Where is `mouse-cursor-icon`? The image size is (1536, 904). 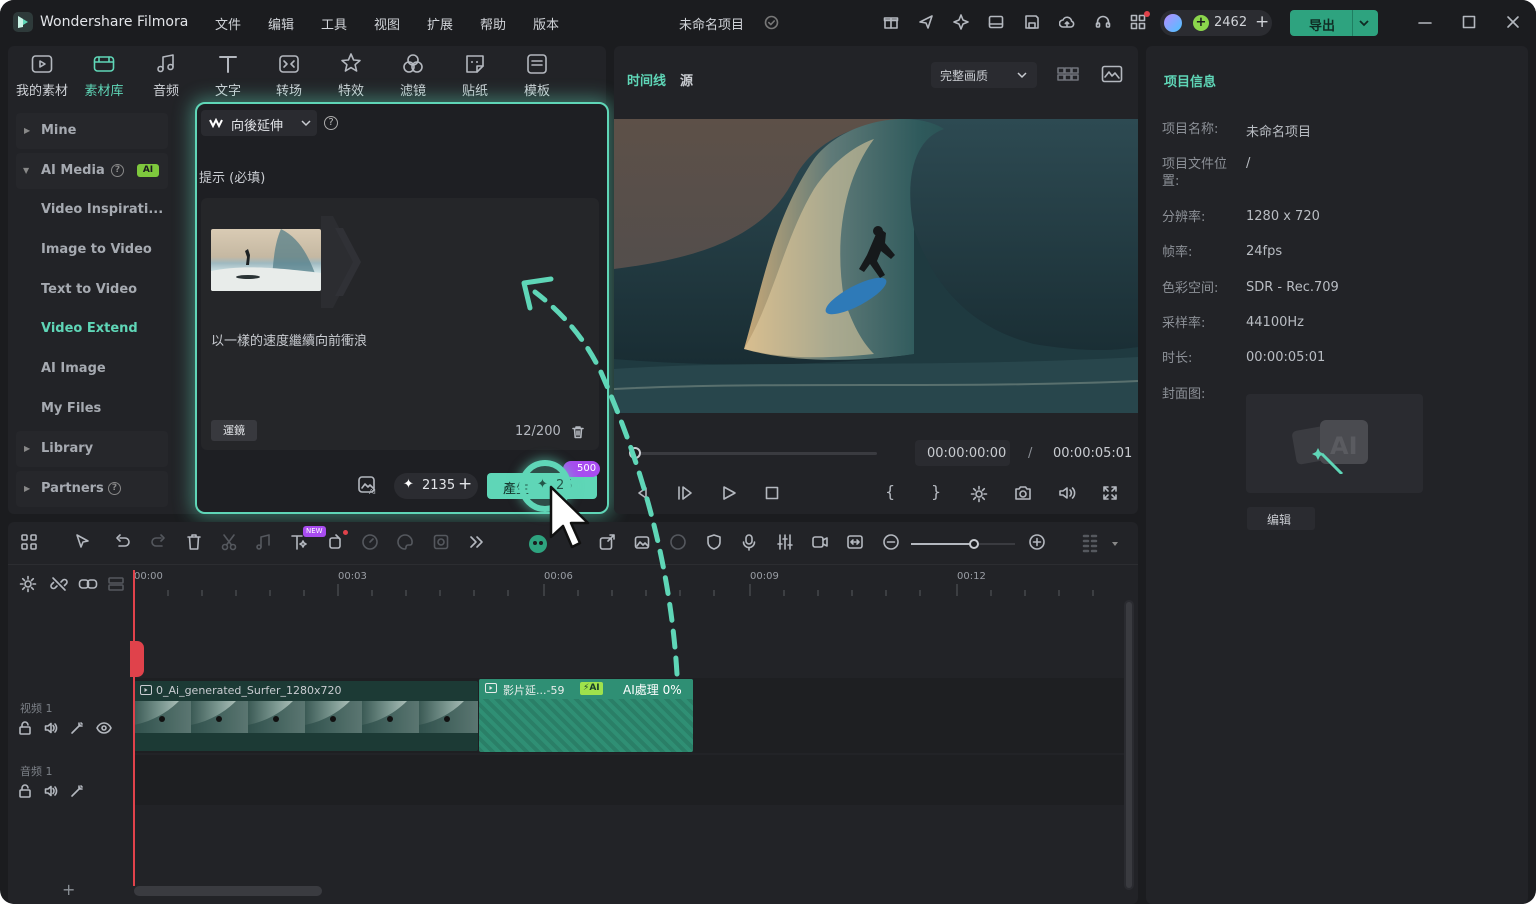 mouse-cursor-icon is located at coordinates (570, 522).